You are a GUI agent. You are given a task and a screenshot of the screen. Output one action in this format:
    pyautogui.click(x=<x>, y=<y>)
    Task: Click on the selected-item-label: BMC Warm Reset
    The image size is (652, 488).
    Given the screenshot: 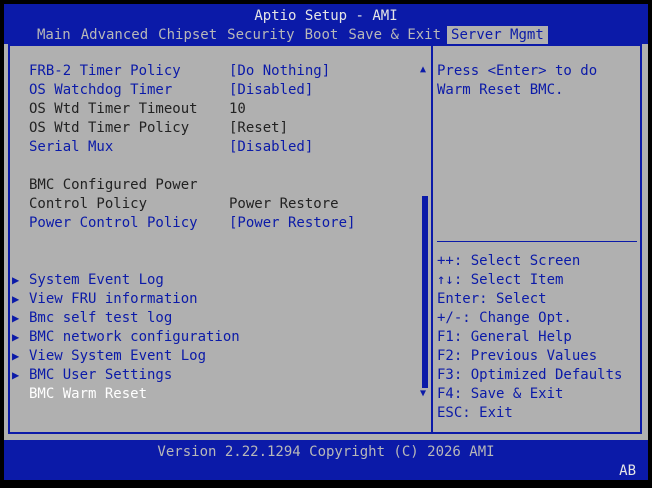 What is the action you would take?
    pyautogui.click(x=88, y=394)
    